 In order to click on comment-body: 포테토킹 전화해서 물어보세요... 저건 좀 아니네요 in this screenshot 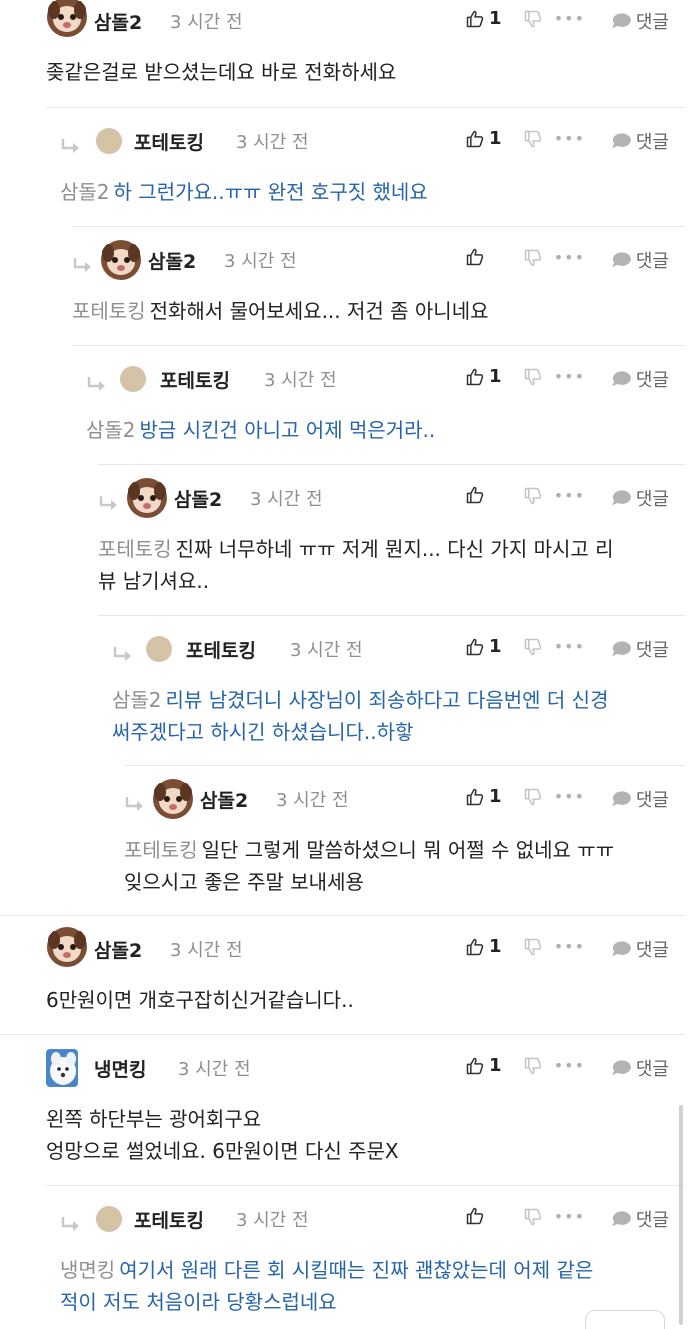, I will do `click(280, 311)`.